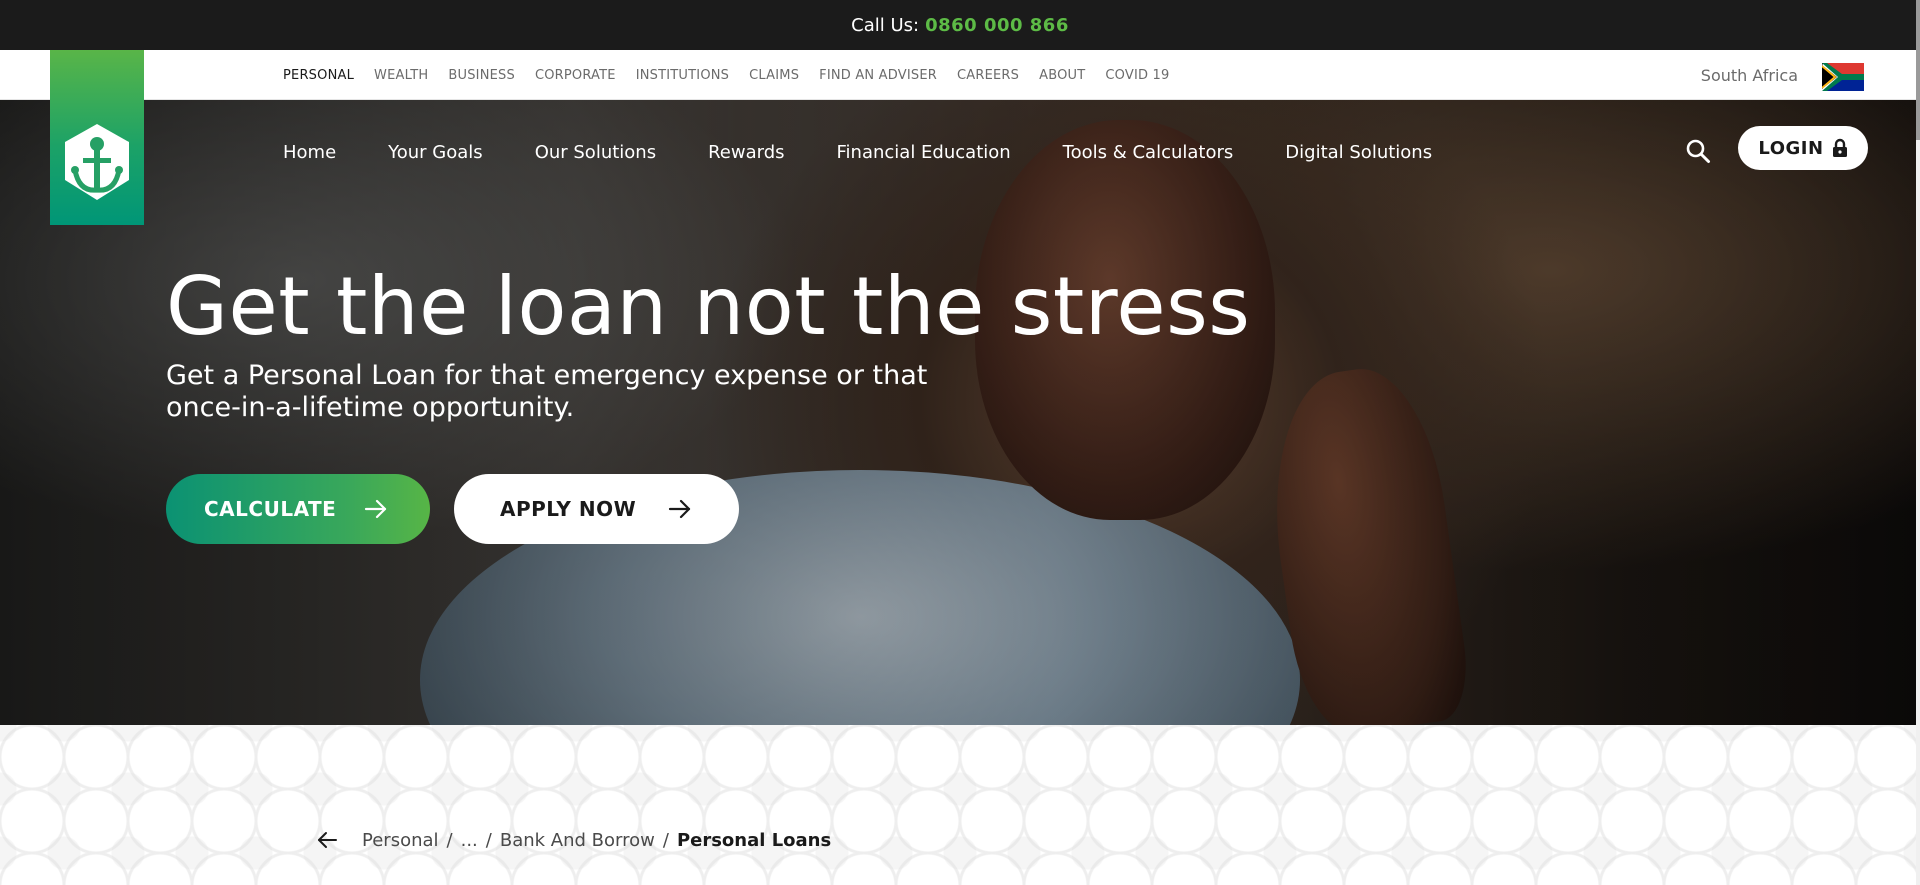 The image size is (1920, 885). I want to click on util-link-careers: CAREERS, so click(988, 75).